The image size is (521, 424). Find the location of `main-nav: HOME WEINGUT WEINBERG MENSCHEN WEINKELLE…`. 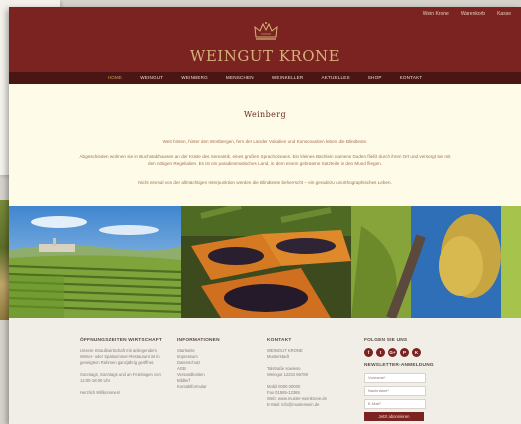

main-nav: HOME WEINGUT WEINBERG MENSCHEN WEINKELLE… is located at coordinates (265, 78).